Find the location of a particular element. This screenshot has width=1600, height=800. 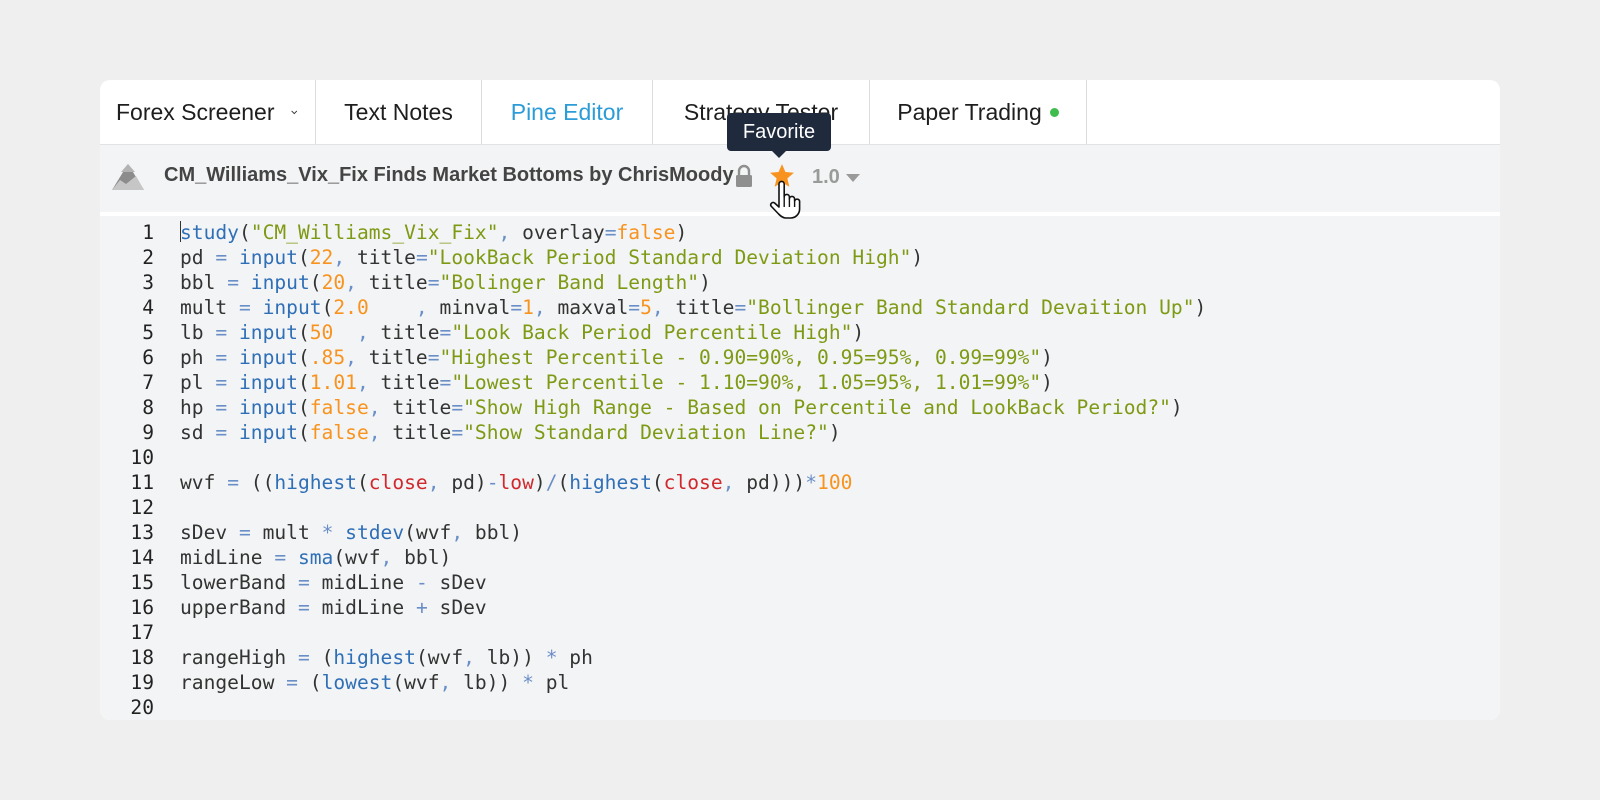

line-number: 15 is located at coordinates (142, 582).